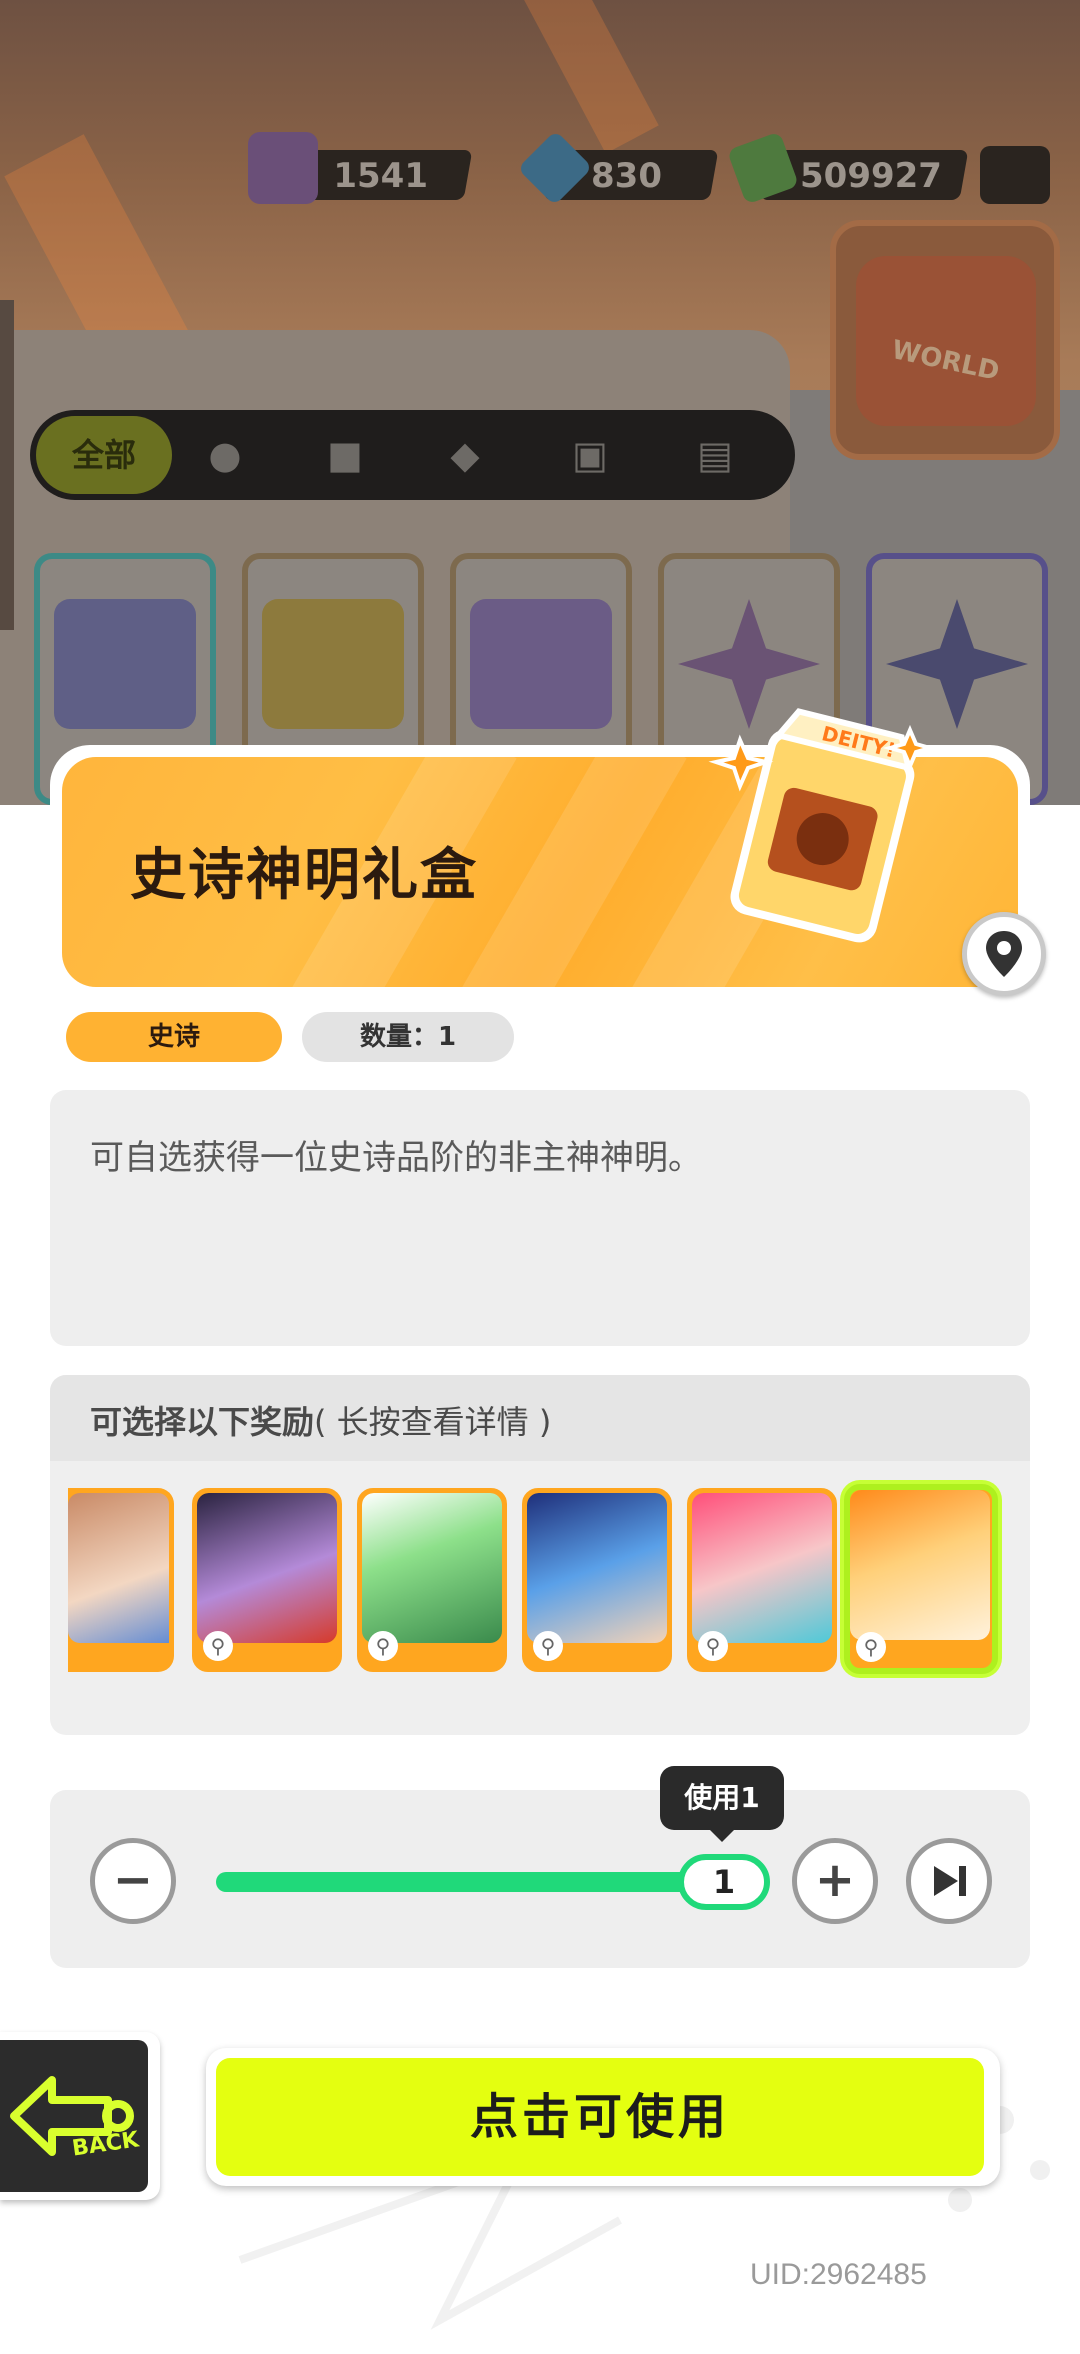 The width and height of the screenshot is (1080, 2354). I want to click on resource-cash-value: 509927, so click(871, 176).